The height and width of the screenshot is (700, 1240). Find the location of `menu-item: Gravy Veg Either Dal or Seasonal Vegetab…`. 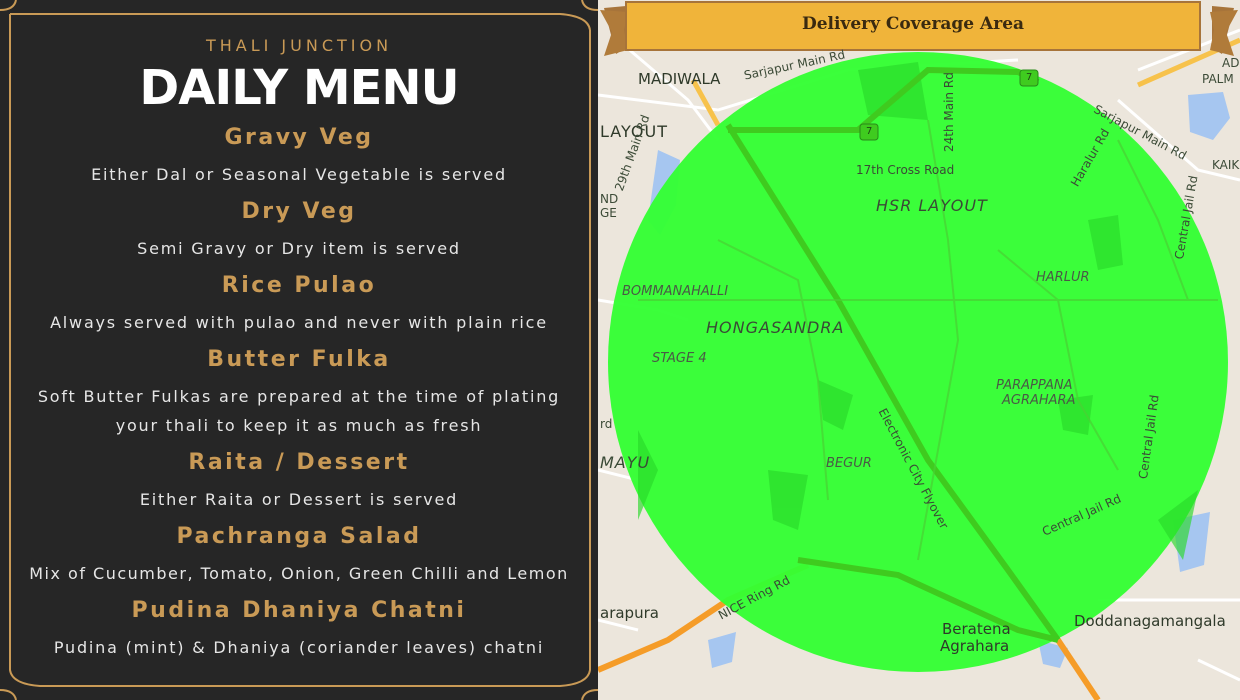

menu-item: Gravy Veg Either Dal or Seasonal Vegetab… is located at coordinates (299, 157).